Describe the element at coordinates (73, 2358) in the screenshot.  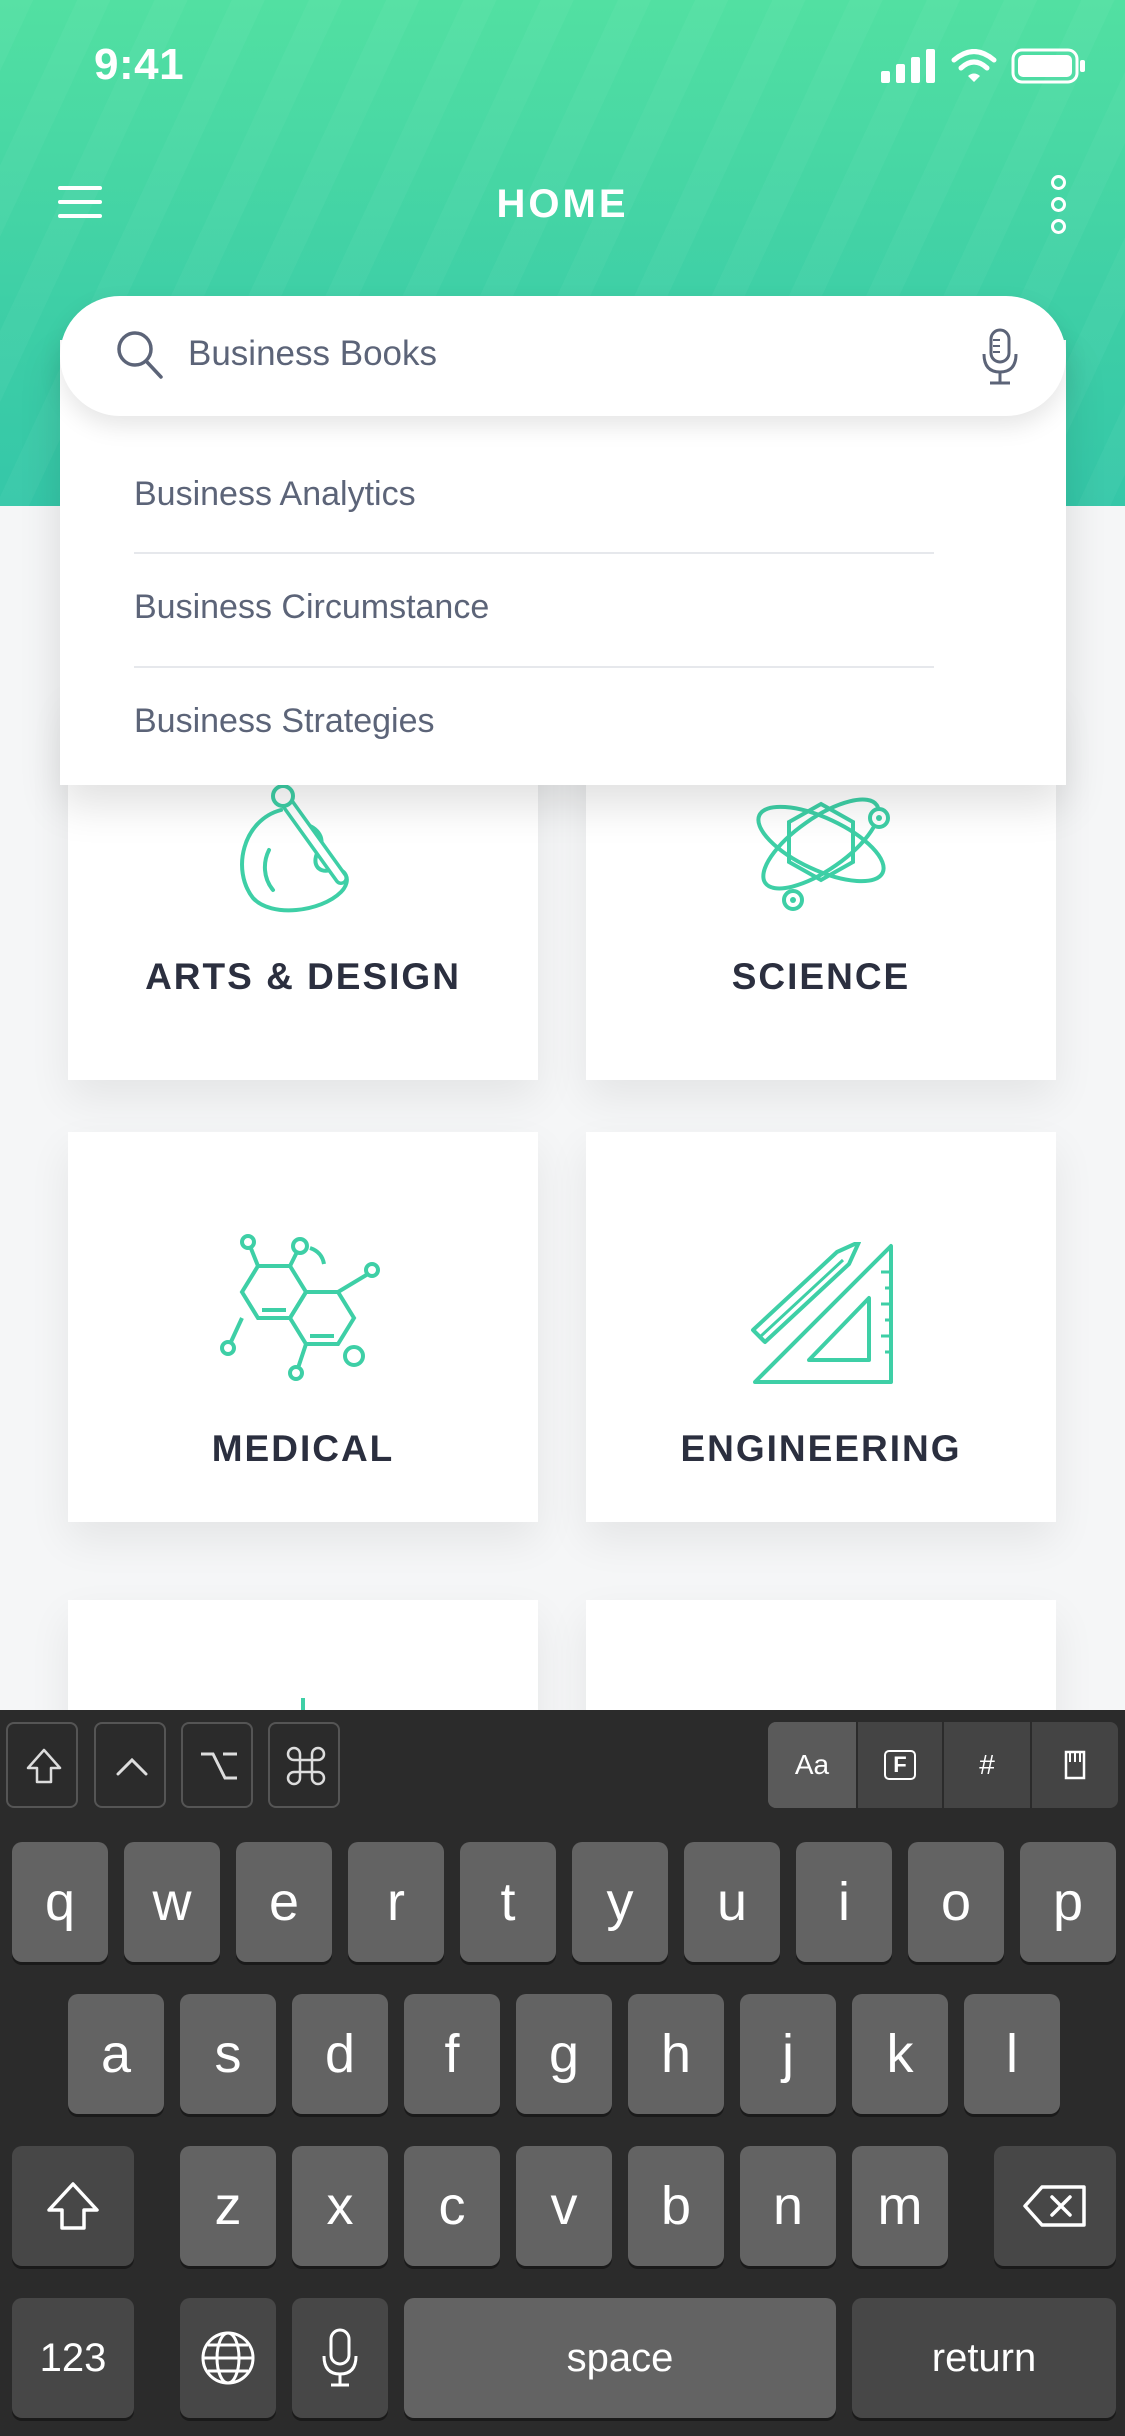
I see `numbers-key: 123` at that location.